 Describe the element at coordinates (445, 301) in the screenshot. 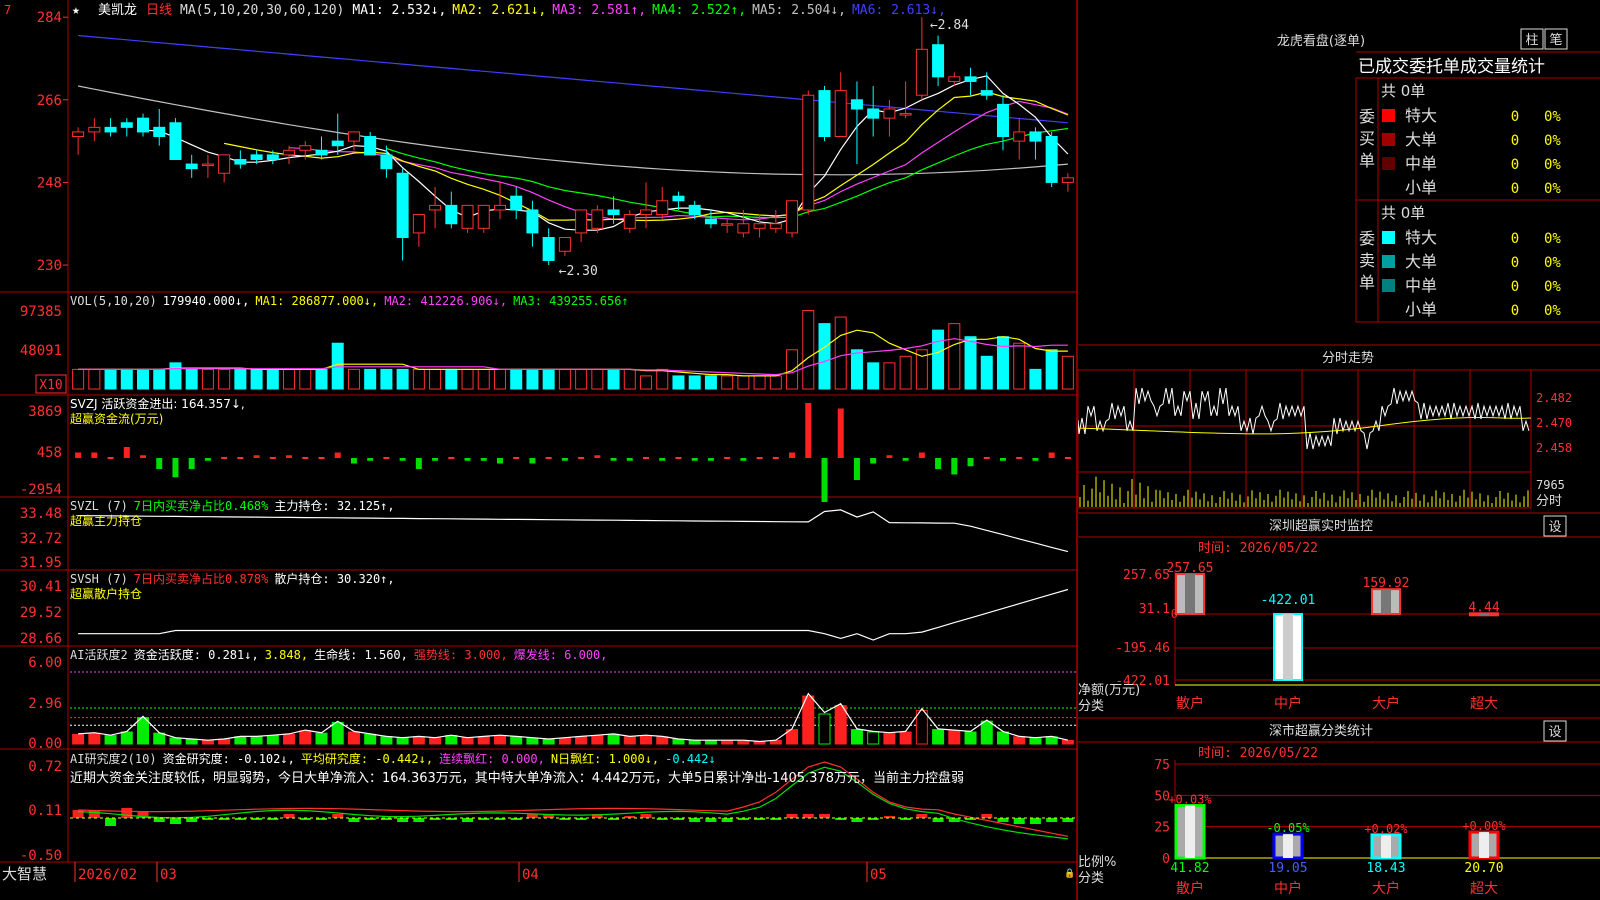

I see `vol-header-3: MA2: 412226.906↓,` at that location.